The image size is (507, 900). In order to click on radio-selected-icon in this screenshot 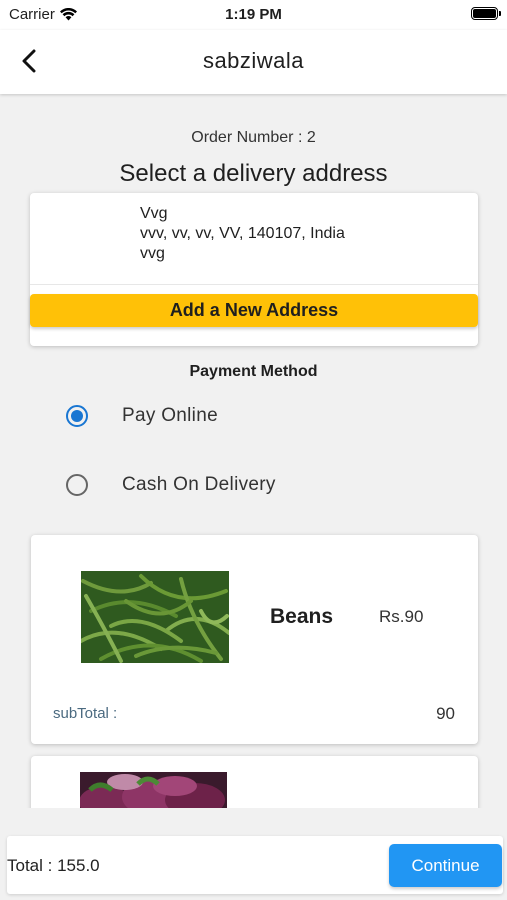, I will do `click(77, 416)`.